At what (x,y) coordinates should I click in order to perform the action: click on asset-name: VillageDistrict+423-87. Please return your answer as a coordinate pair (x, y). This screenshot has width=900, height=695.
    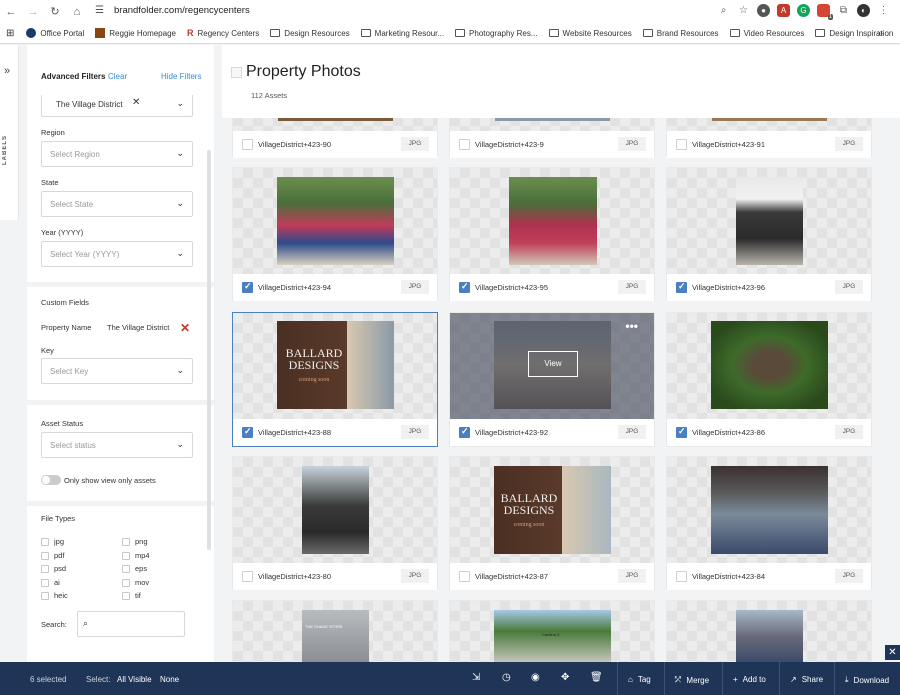
    Looking at the image, I should click on (511, 576).